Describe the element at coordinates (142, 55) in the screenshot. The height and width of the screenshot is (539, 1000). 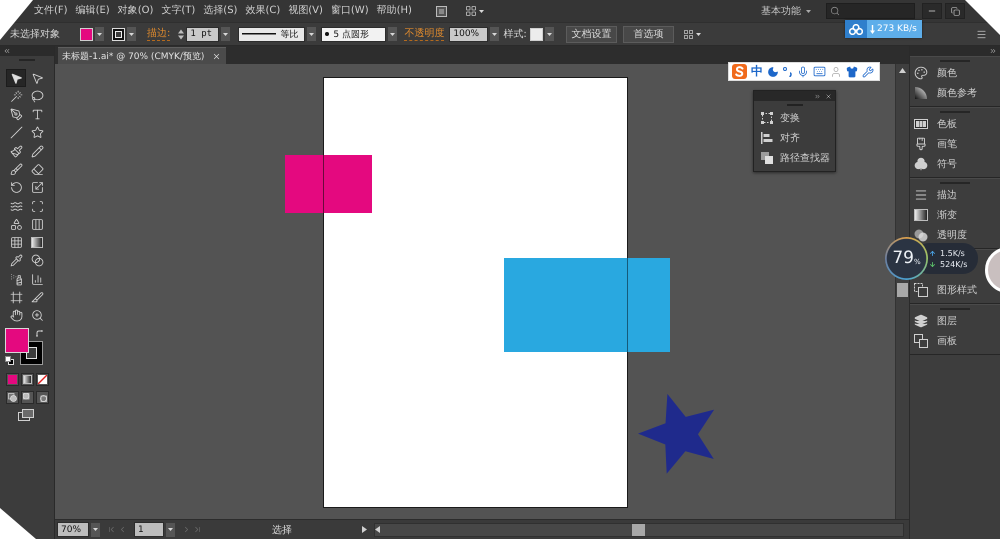
I see `document-tab: 未标题-1.ai* @ 70% (CMYK/预览)` at that location.